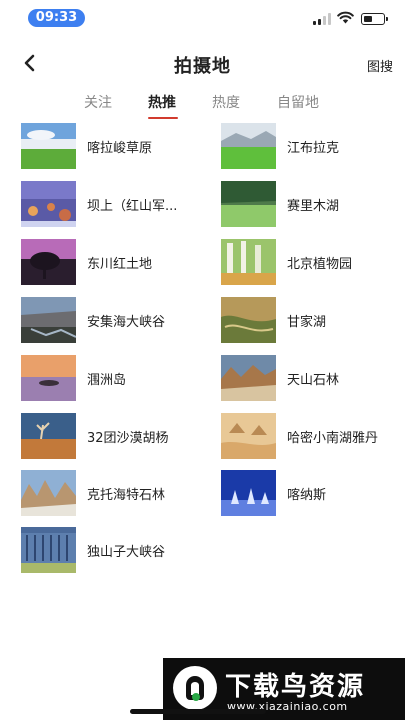 The width and height of the screenshot is (405, 720). What do you see at coordinates (98, 102) in the screenshot?
I see `tab-follow: 关注` at bounding box center [98, 102].